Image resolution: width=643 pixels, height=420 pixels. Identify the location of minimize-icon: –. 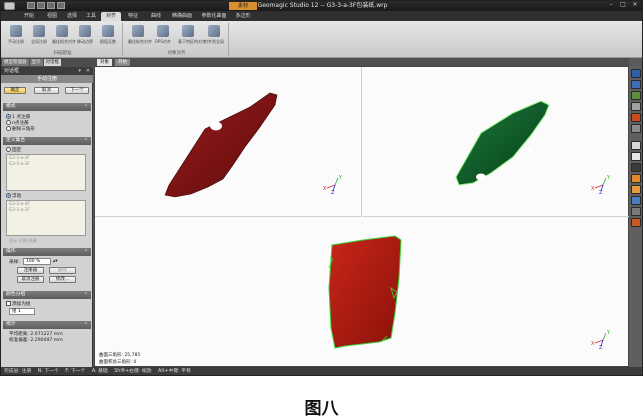
(611, 5).